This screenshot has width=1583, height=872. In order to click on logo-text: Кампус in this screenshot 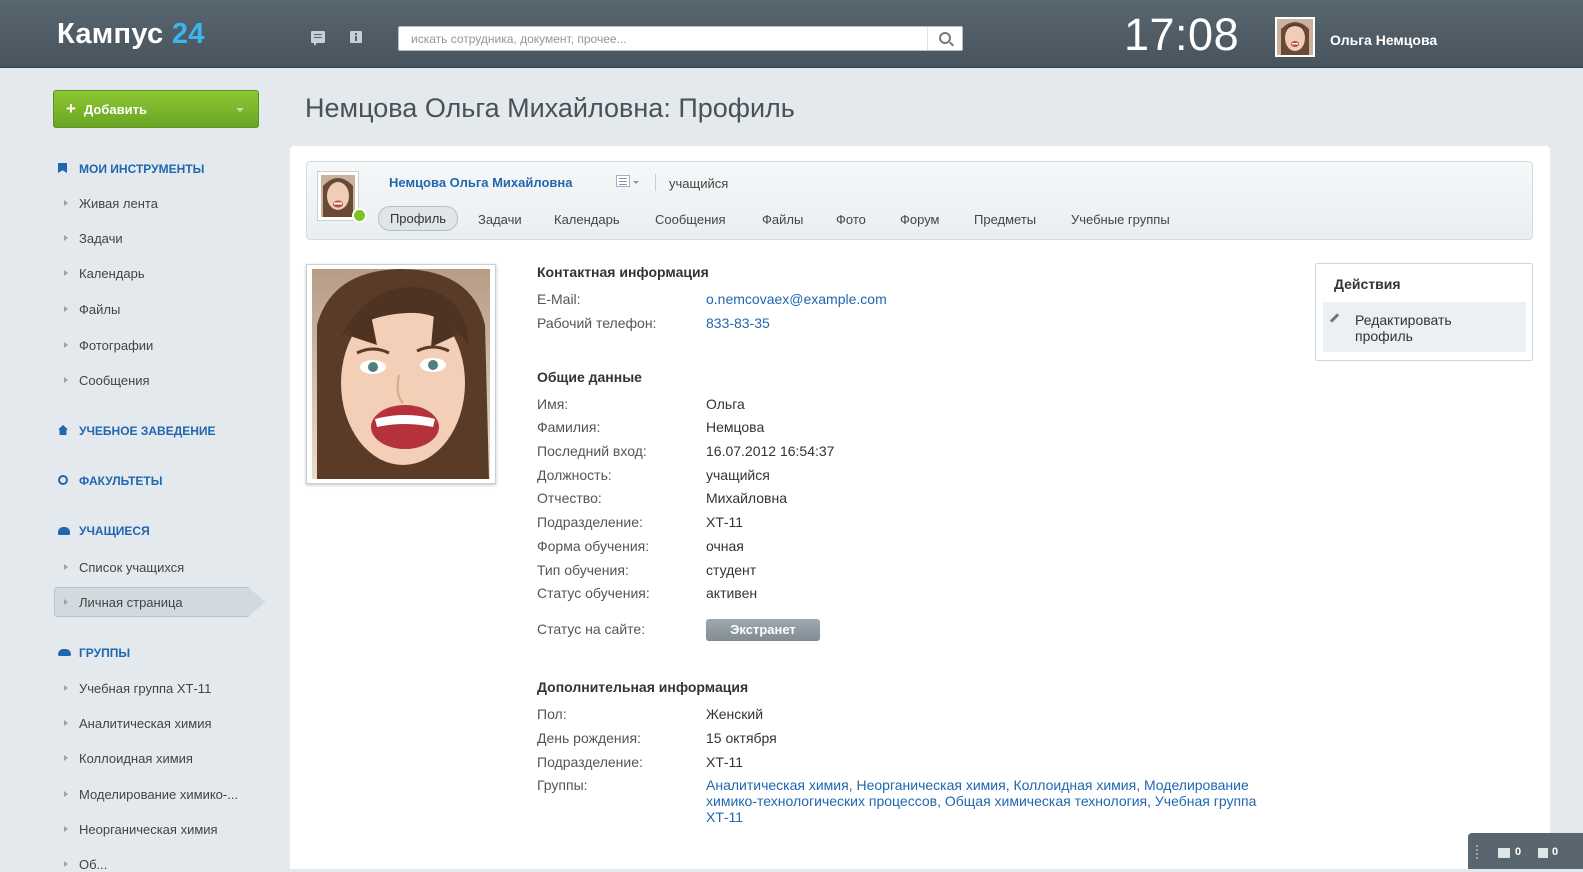, I will do `click(110, 34)`.